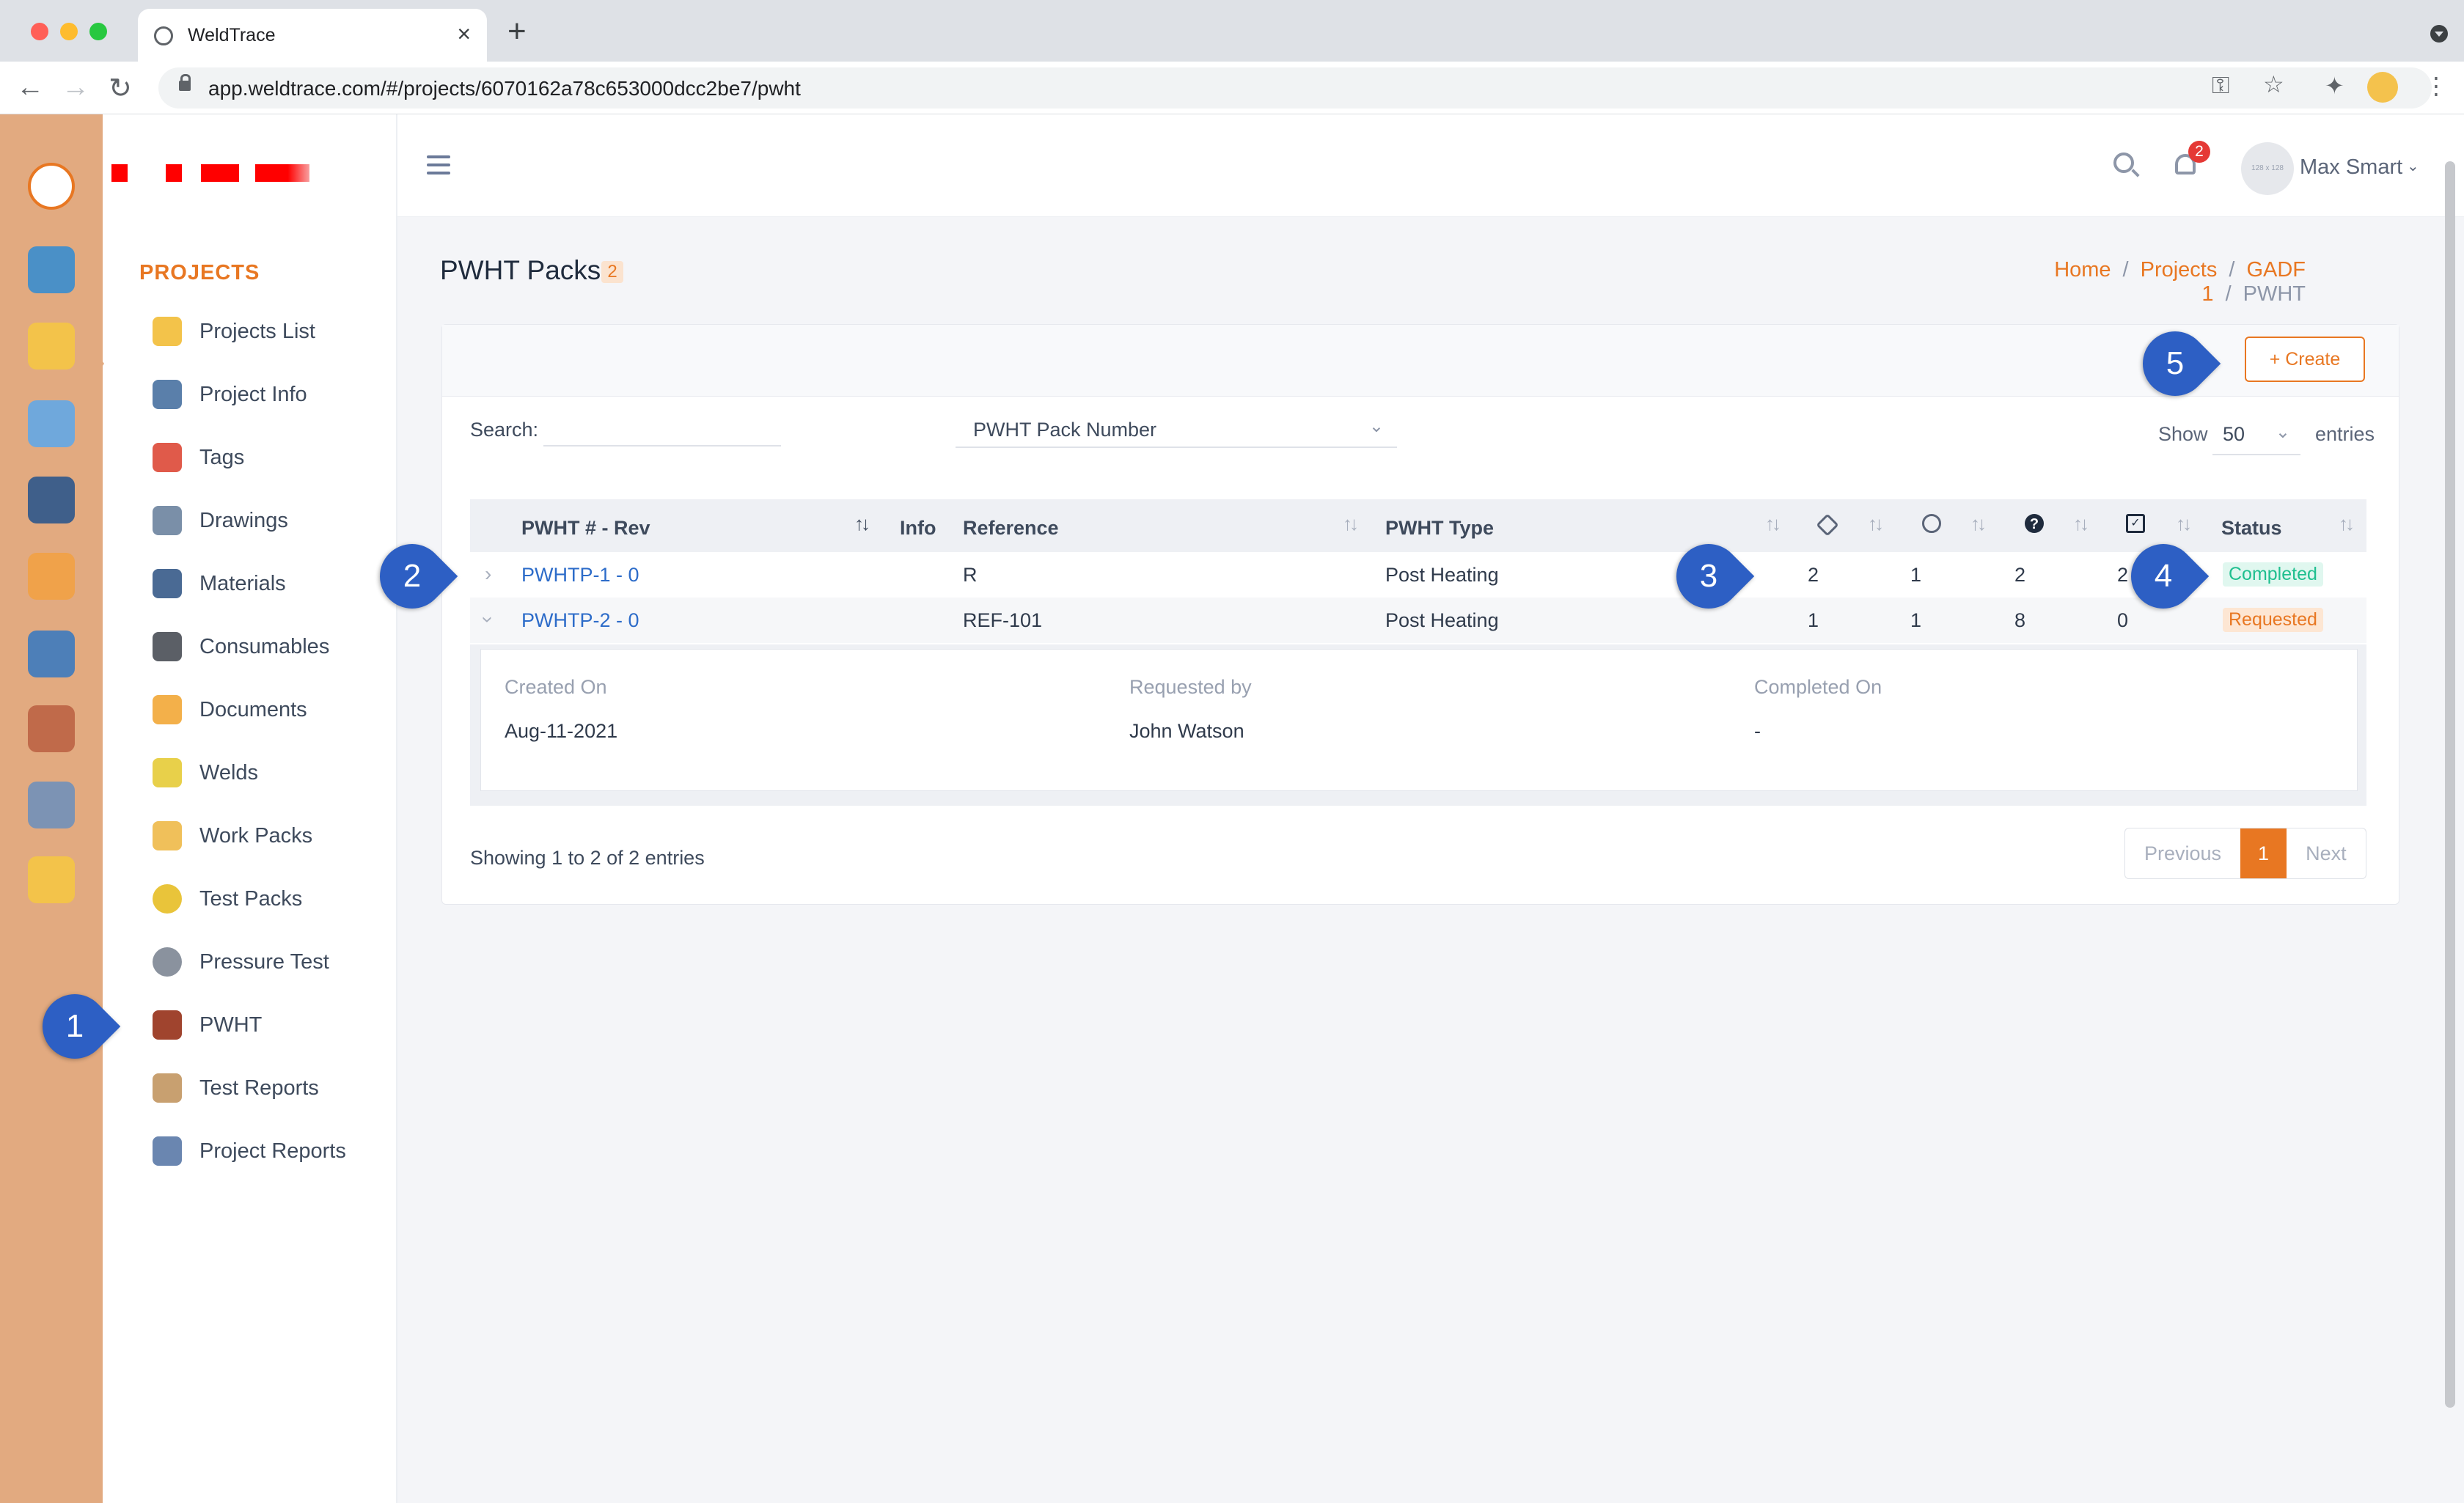 This screenshot has width=2464, height=1503. I want to click on checklist-icon, so click(167, 1088).